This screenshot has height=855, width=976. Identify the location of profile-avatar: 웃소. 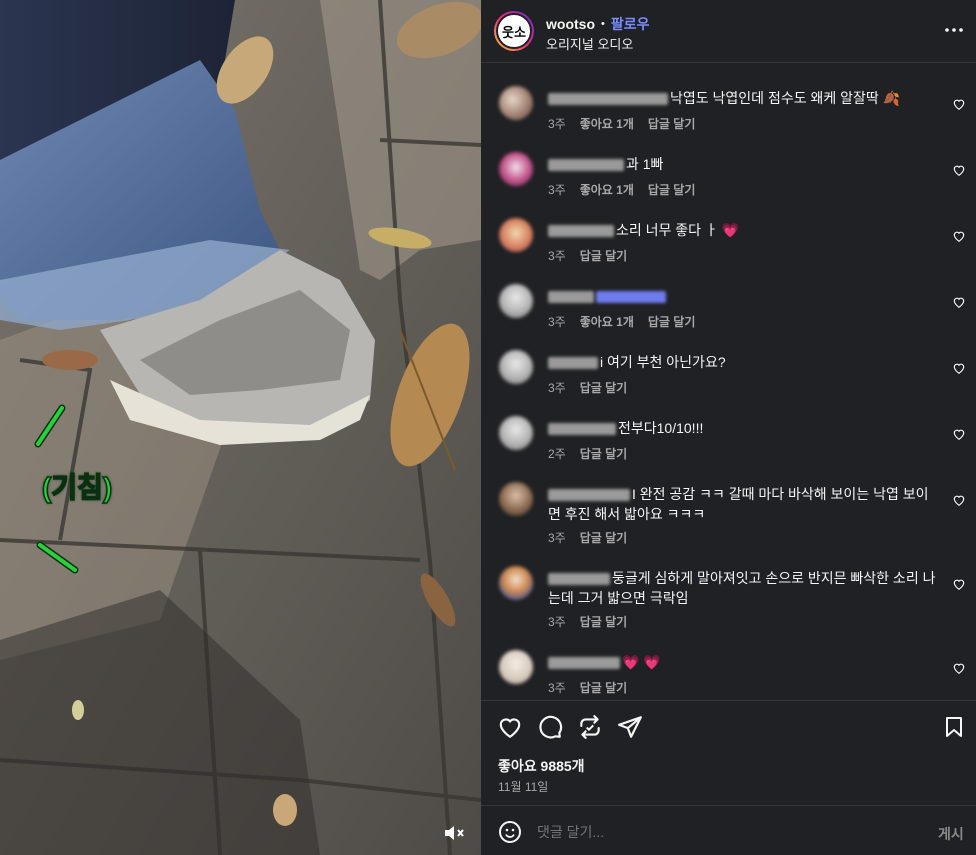
(514, 31).